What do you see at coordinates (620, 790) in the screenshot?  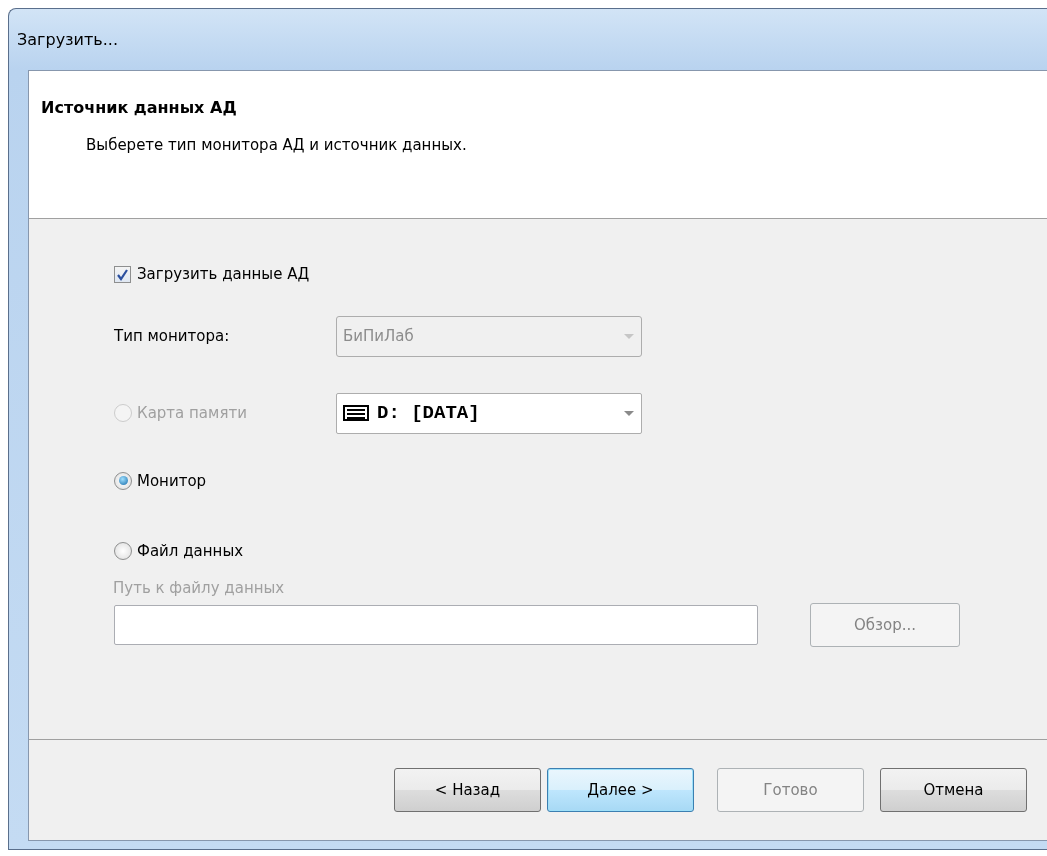 I see `dialog-button: Далее >` at bounding box center [620, 790].